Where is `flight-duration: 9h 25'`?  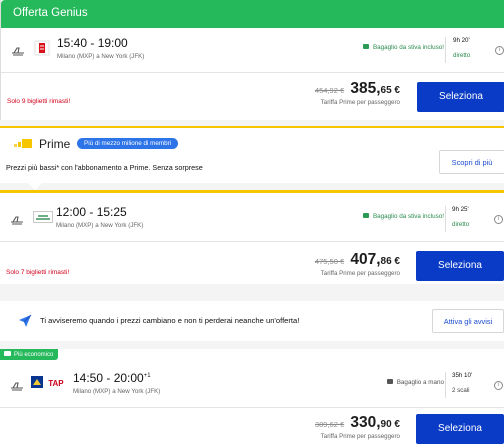
flight-duration: 9h 25' is located at coordinates (460, 209).